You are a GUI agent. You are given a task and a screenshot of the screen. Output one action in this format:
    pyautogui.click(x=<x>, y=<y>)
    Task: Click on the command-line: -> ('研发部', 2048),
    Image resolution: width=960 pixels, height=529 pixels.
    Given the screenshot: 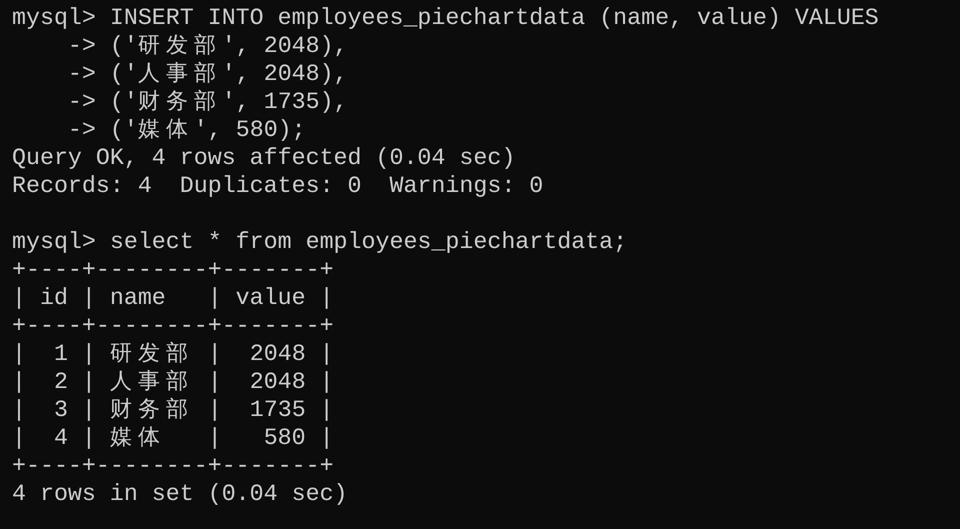 What is the action you would take?
    pyautogui.click(x=207, y=46)
    